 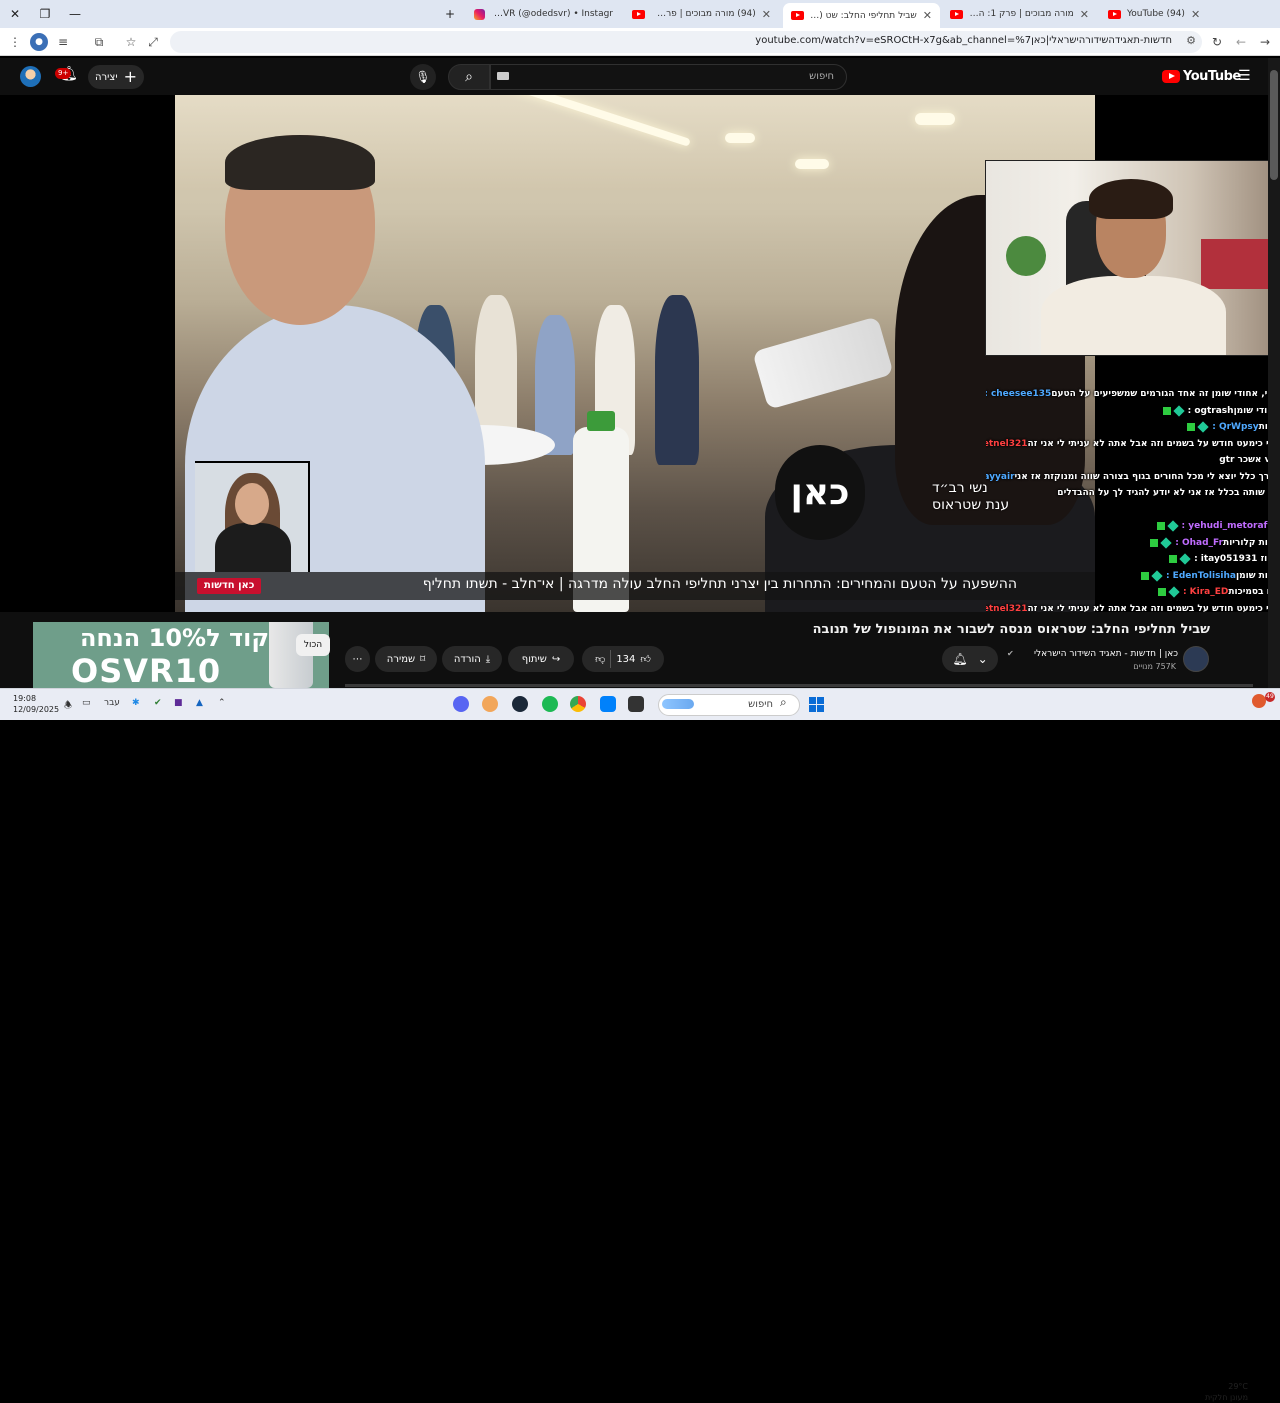 I want to click on tab-dungeon-master: מורה מבוכים | פרק 1: ההרפתקה ✕, so click(x=1019, y=14).